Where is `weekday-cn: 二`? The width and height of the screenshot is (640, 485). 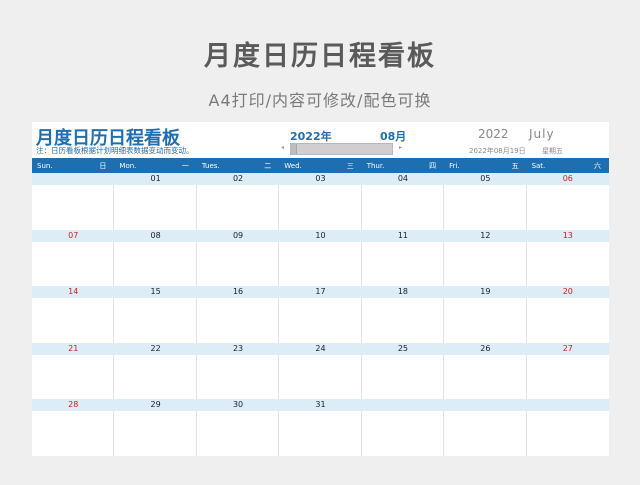
weekday-cn: 二 is located at coordinates (268, 165).